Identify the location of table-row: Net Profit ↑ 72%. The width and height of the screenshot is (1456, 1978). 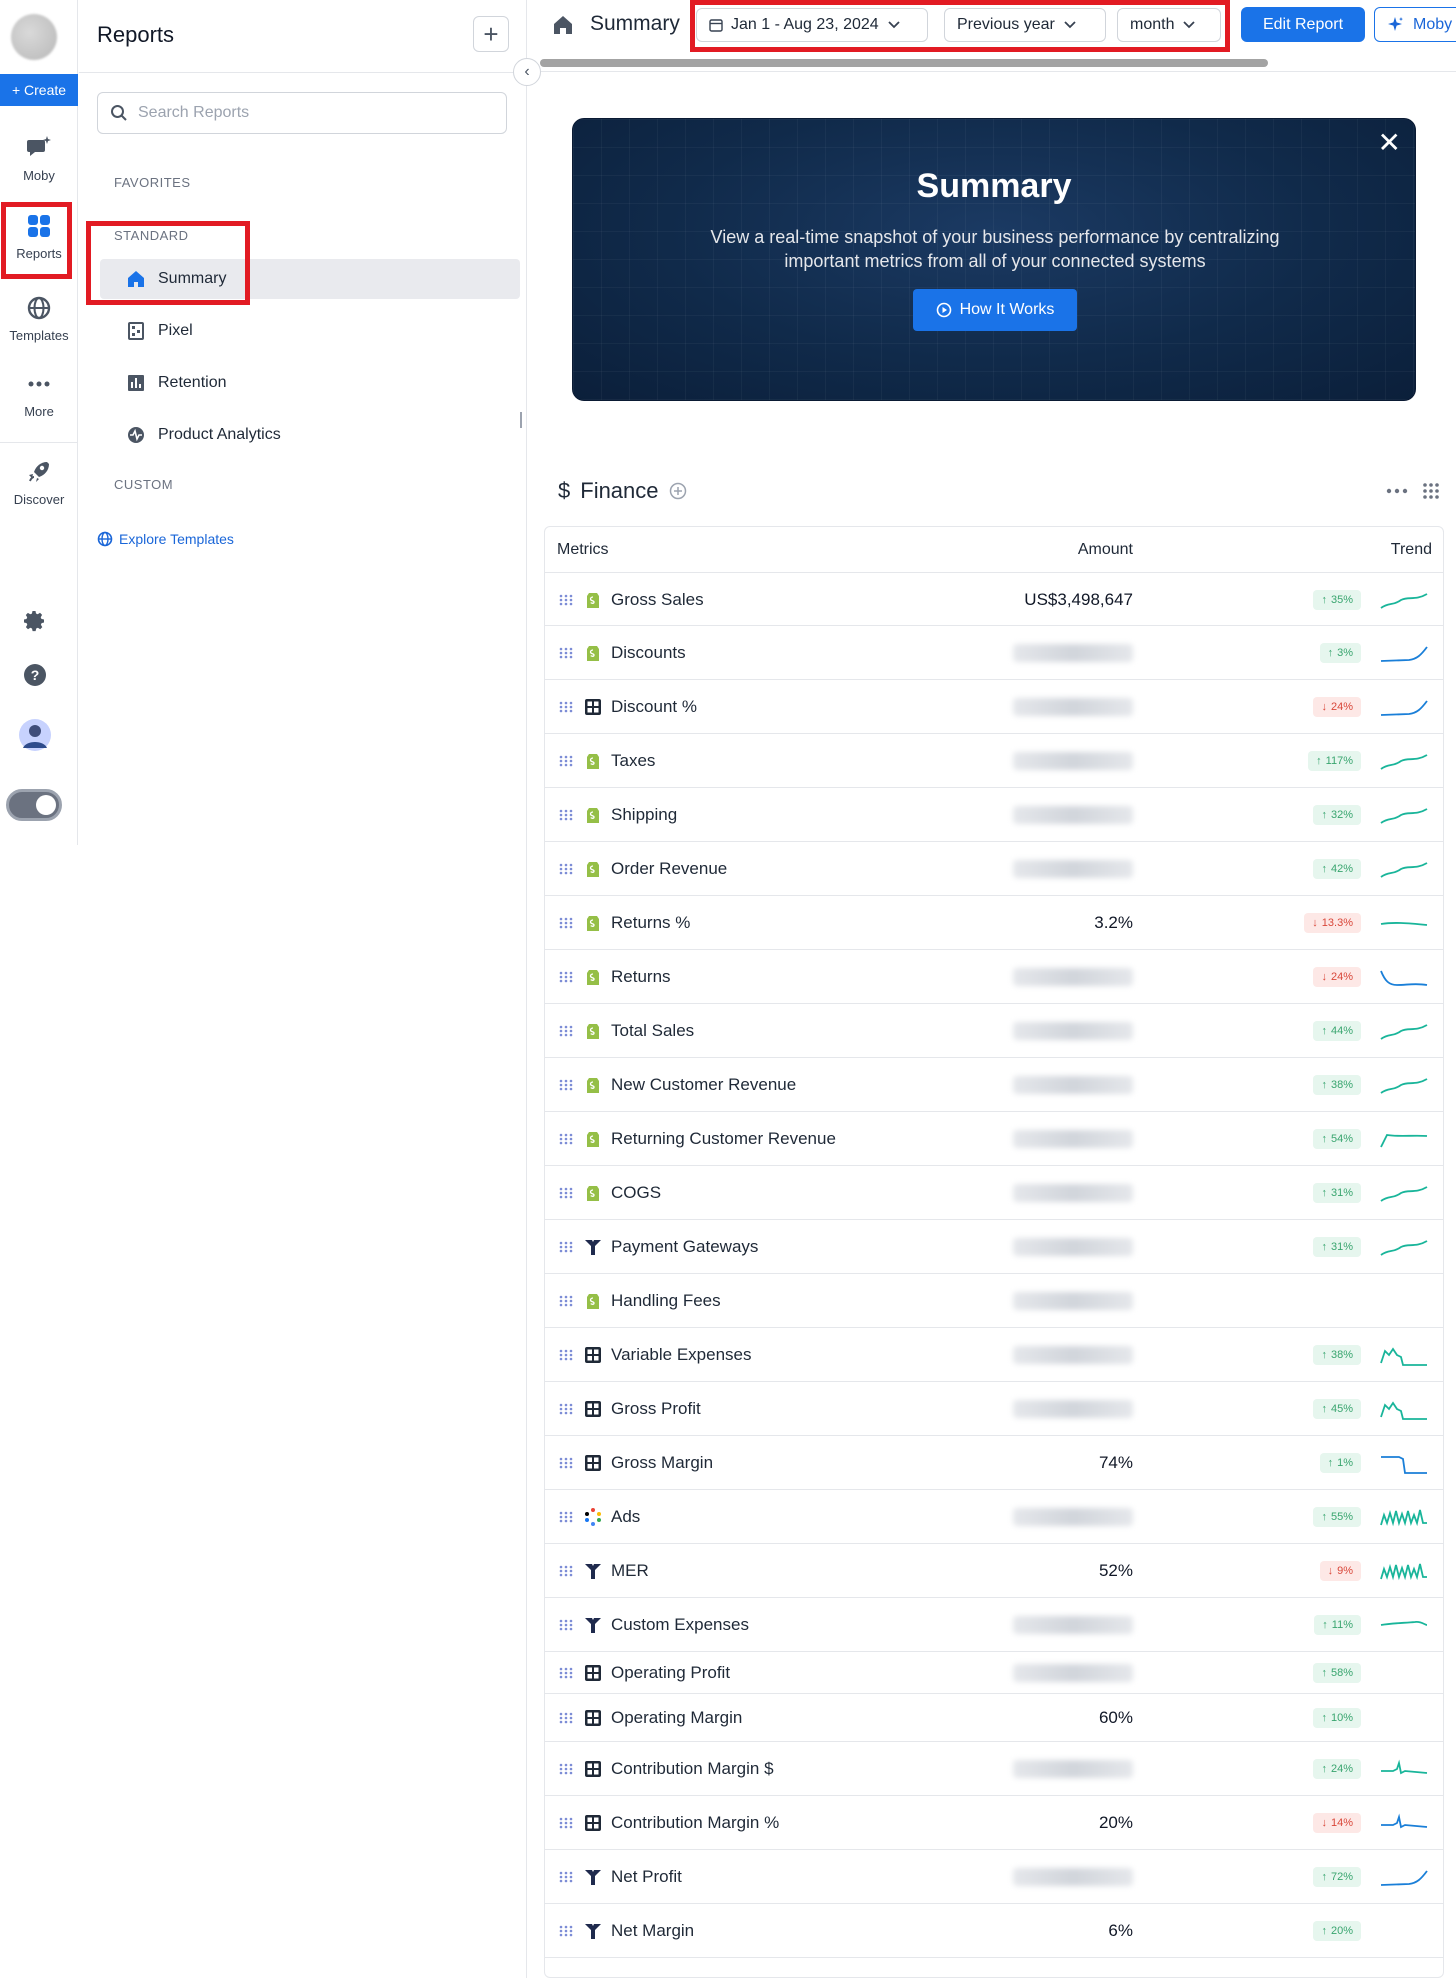
(994, 1877).